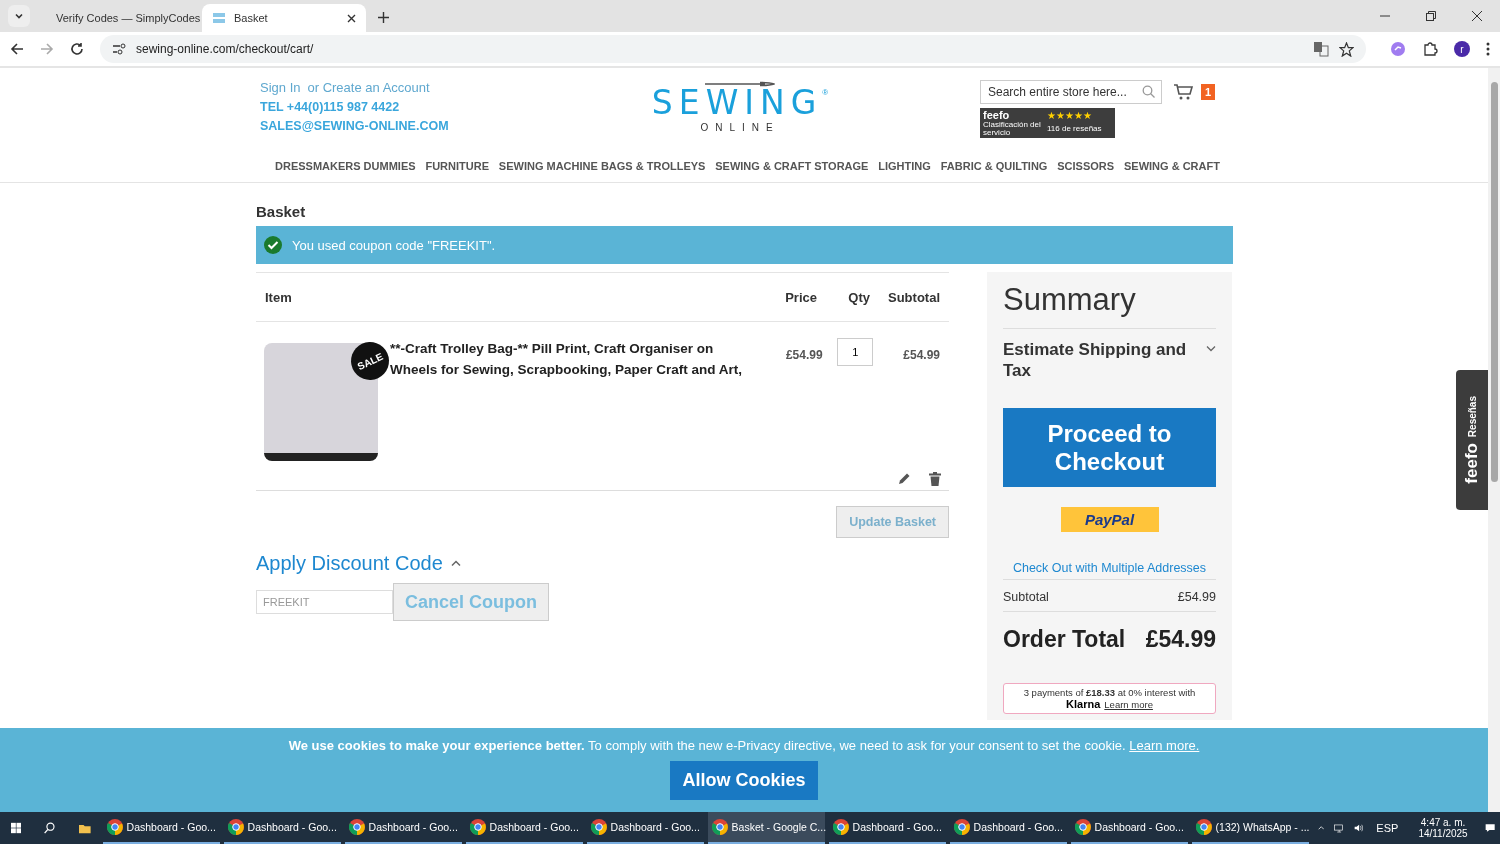 This screenshot has width=1500, height=844. I want to click on page-title: Basket, so click(281, 211).